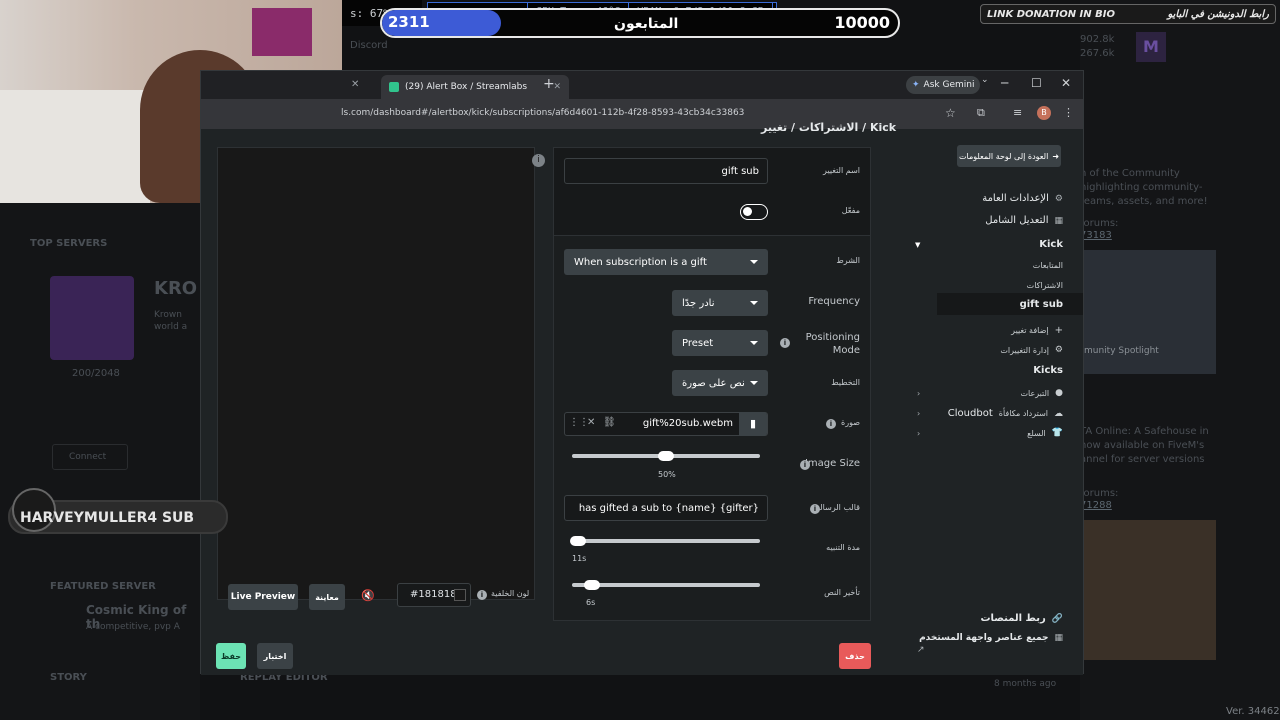 The height and width of the screenshot is (720, 1280). Describe the element at coordinates (666, 585) in the screenshot. I see `text-delay-slider` at that location.